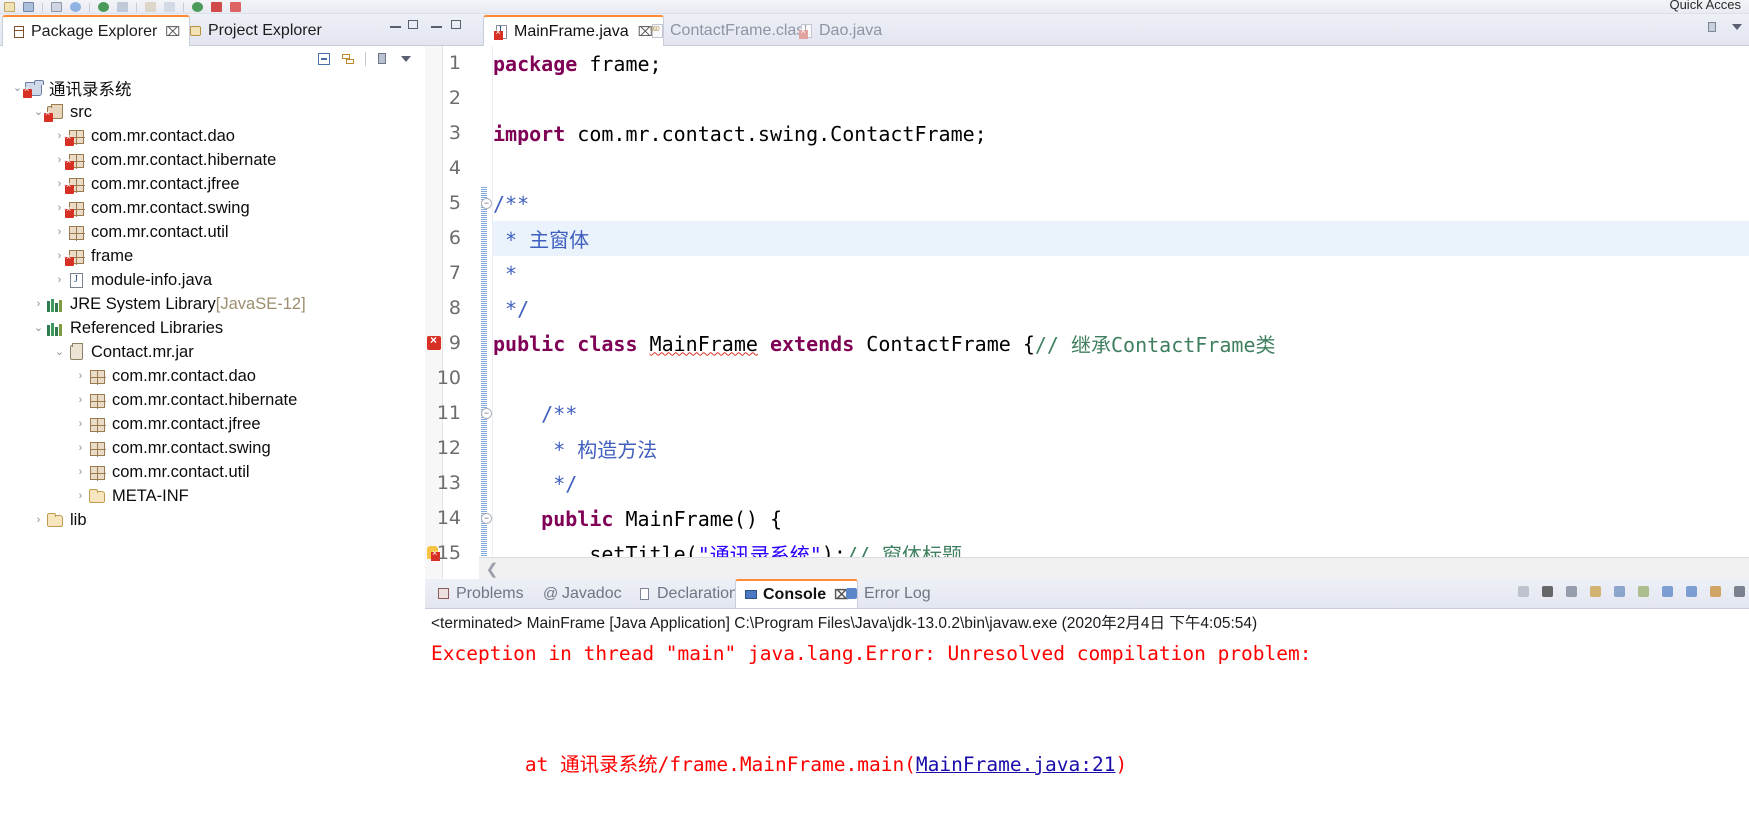 The image size is (1749, 821). What do you see at coordinates (9, 7) in the screenshot?
I see `new-icon` at bounding box center [9, 7].